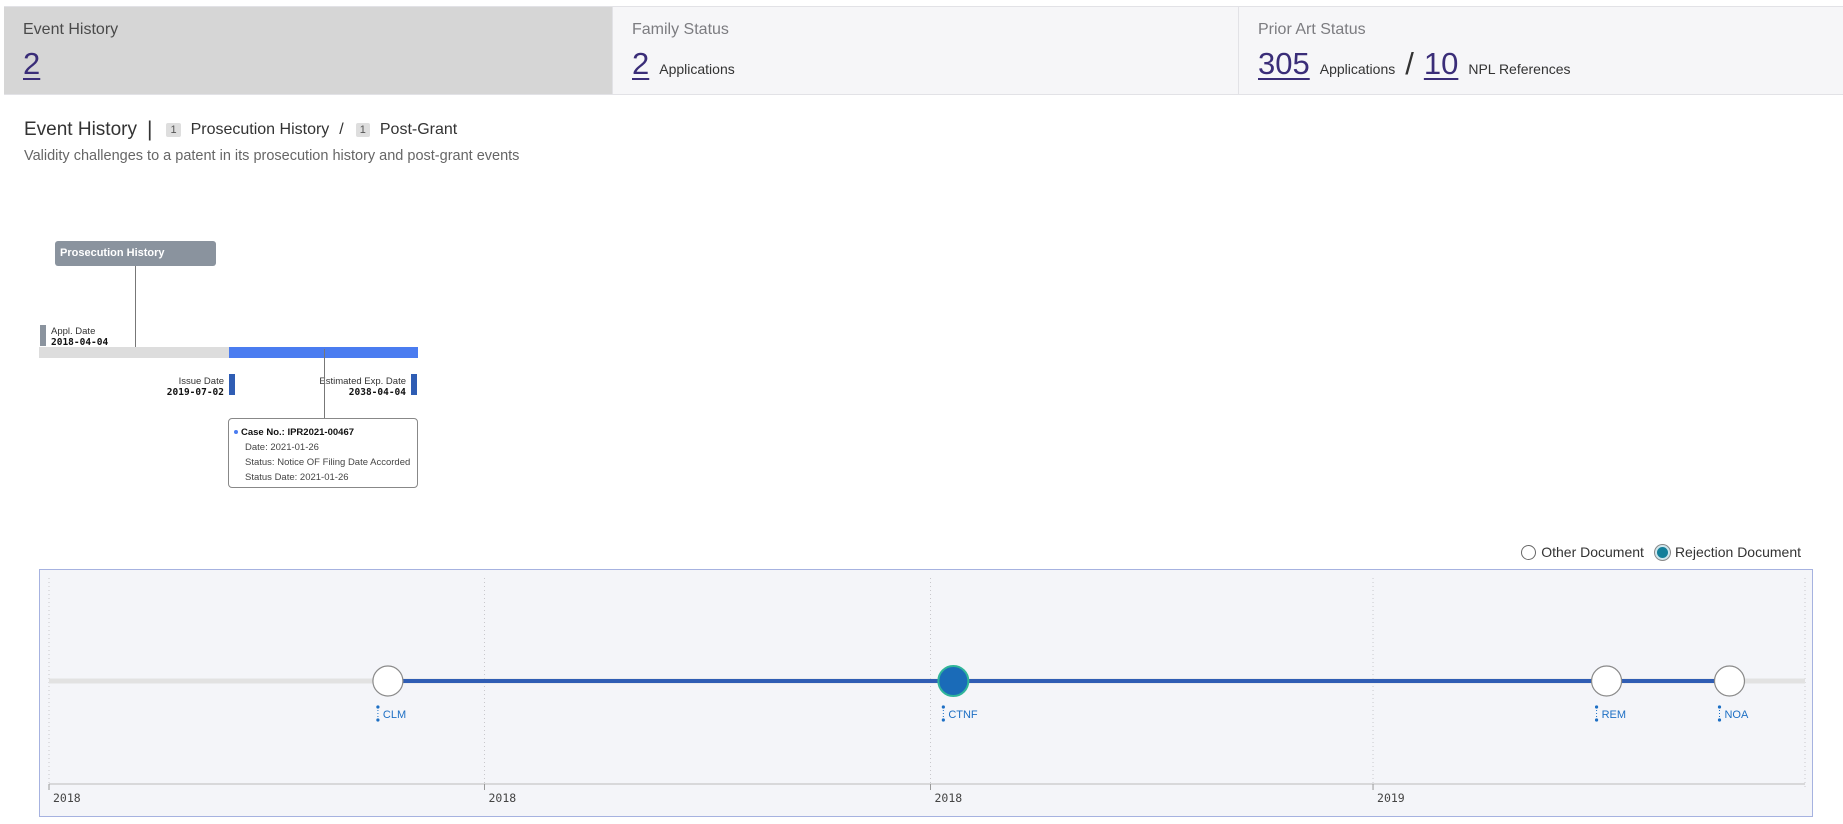 The width and height of the screenshot is (1843, 824). I want to click on post-grant-link: Post-Grant, so click(418, 130).